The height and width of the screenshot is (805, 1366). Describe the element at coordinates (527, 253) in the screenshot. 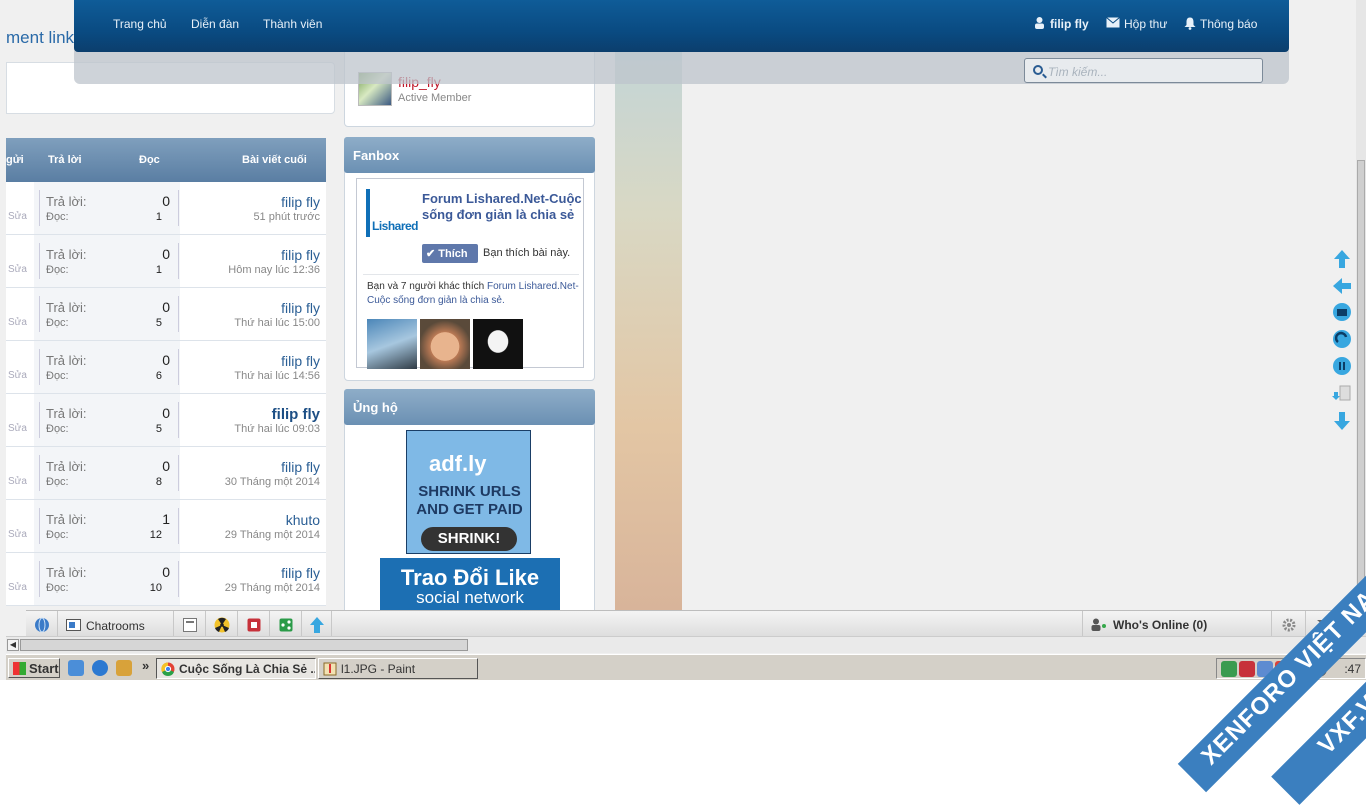

I see `fb-like-status: Bạn thích bài này.` at that location.